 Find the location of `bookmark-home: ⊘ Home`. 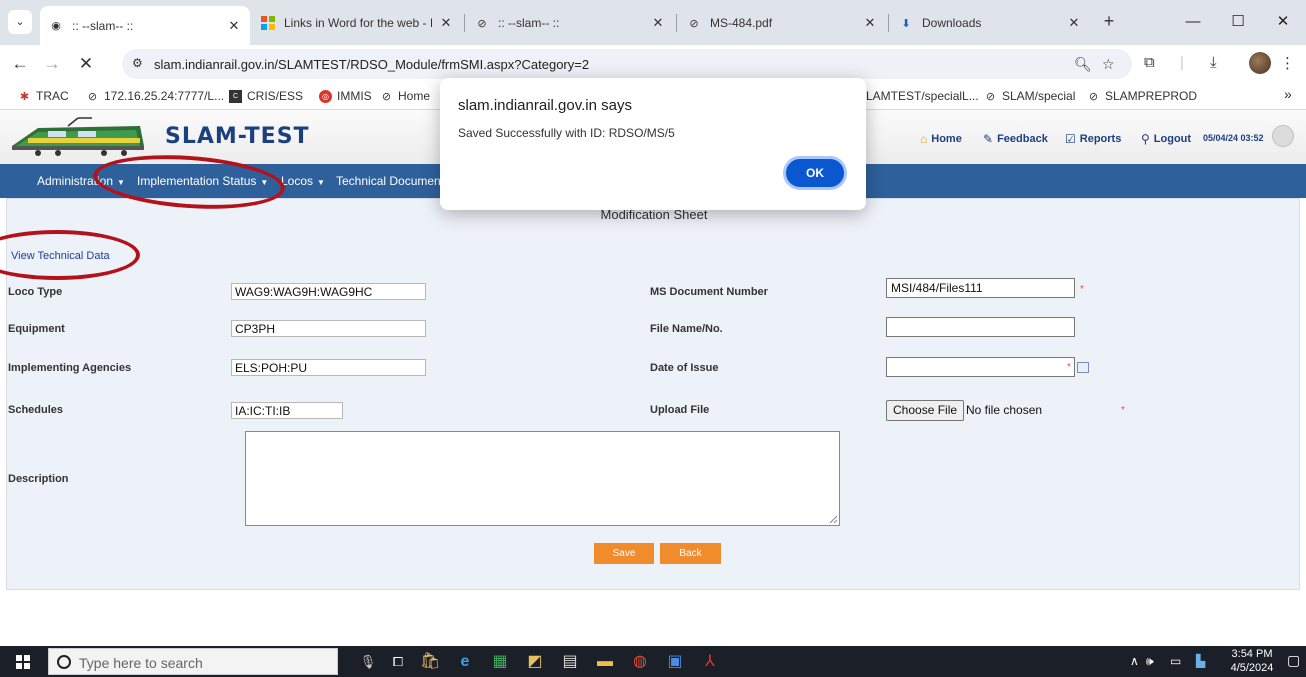

bookmark-home: ⊘ Home is located at coordinates (405, 96).